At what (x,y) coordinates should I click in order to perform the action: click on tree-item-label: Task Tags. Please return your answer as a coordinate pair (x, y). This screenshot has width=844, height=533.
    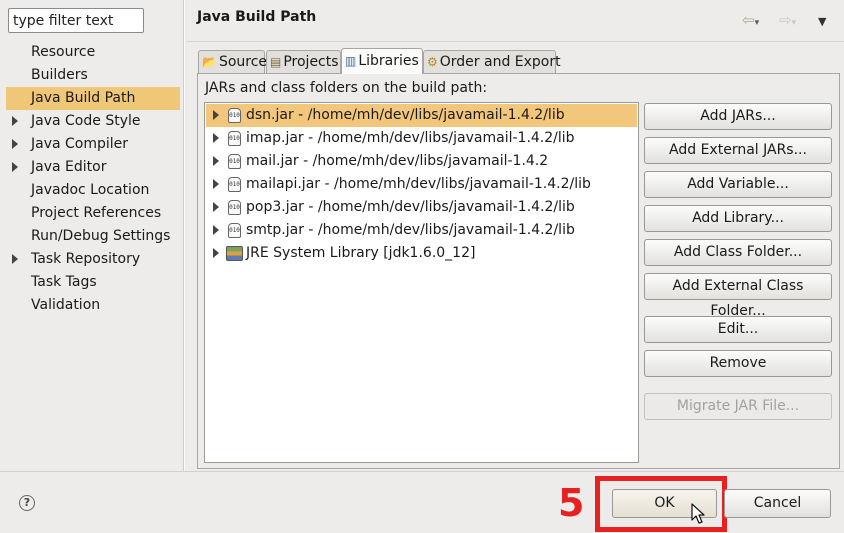
    Looking at the image, I should click on (64, 282).